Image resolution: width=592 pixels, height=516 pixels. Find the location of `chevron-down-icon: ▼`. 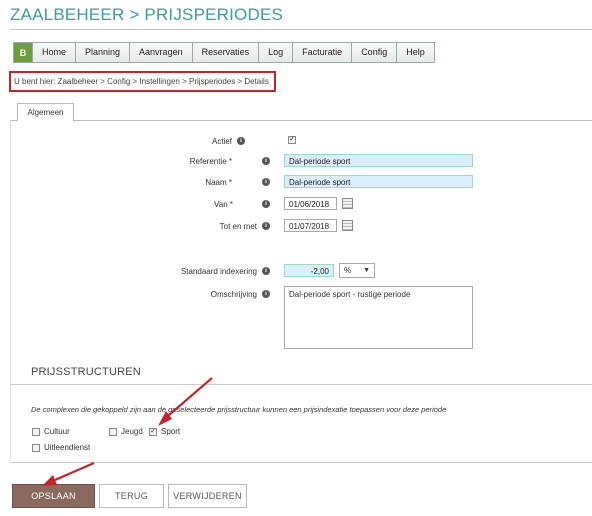

chevron-down-icon: ▼ is located at coordinates (366, 270).